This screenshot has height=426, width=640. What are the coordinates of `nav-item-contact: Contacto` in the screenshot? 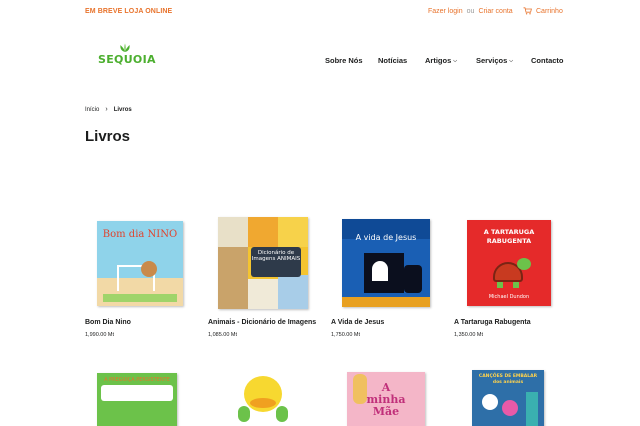 It's located at (547, 60).